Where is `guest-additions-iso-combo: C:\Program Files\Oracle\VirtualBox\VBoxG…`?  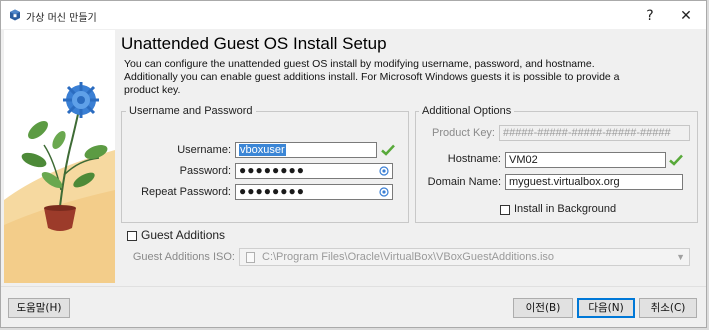 guest-additions-iso-combo: C:\Program Files\Oracle\VirtualBox\VBoxG… is located at coordinates (464, 257).